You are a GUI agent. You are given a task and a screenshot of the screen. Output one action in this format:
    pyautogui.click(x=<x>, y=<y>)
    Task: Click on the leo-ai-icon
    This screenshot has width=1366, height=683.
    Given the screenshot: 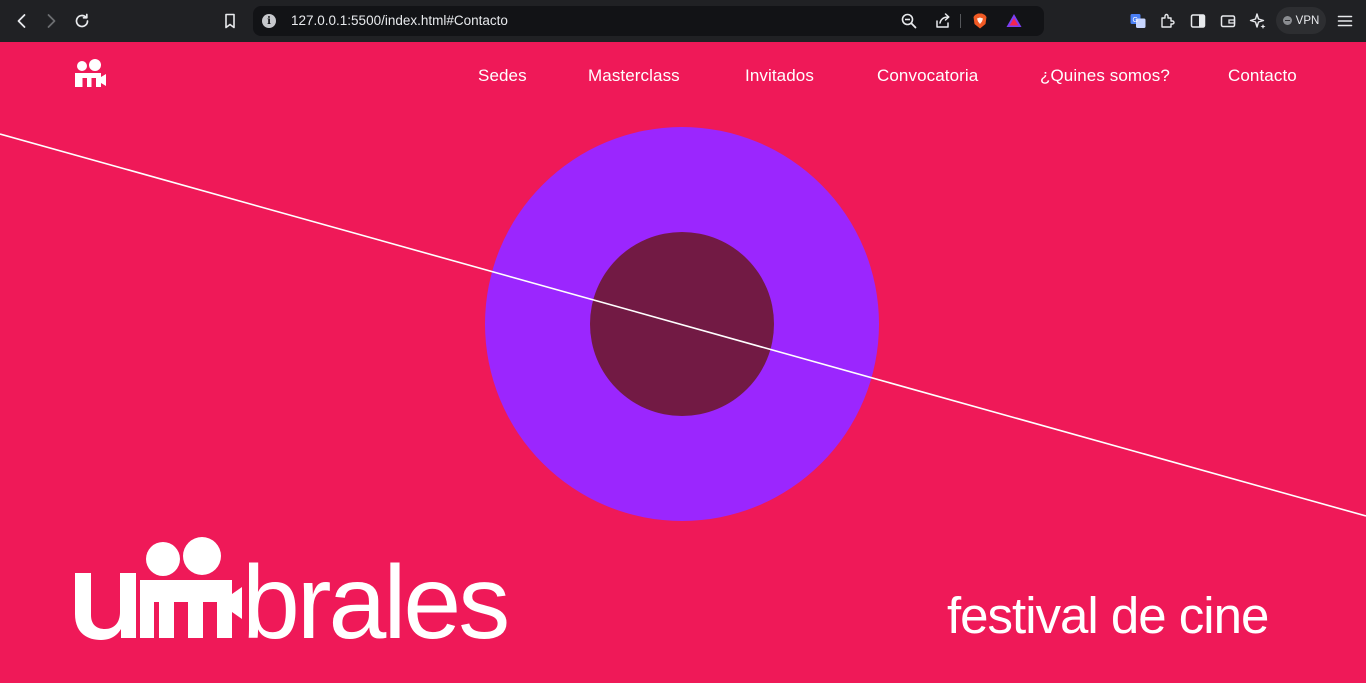 What is the action you would take?
    pyautogui.click(x=1258, y=21)
    